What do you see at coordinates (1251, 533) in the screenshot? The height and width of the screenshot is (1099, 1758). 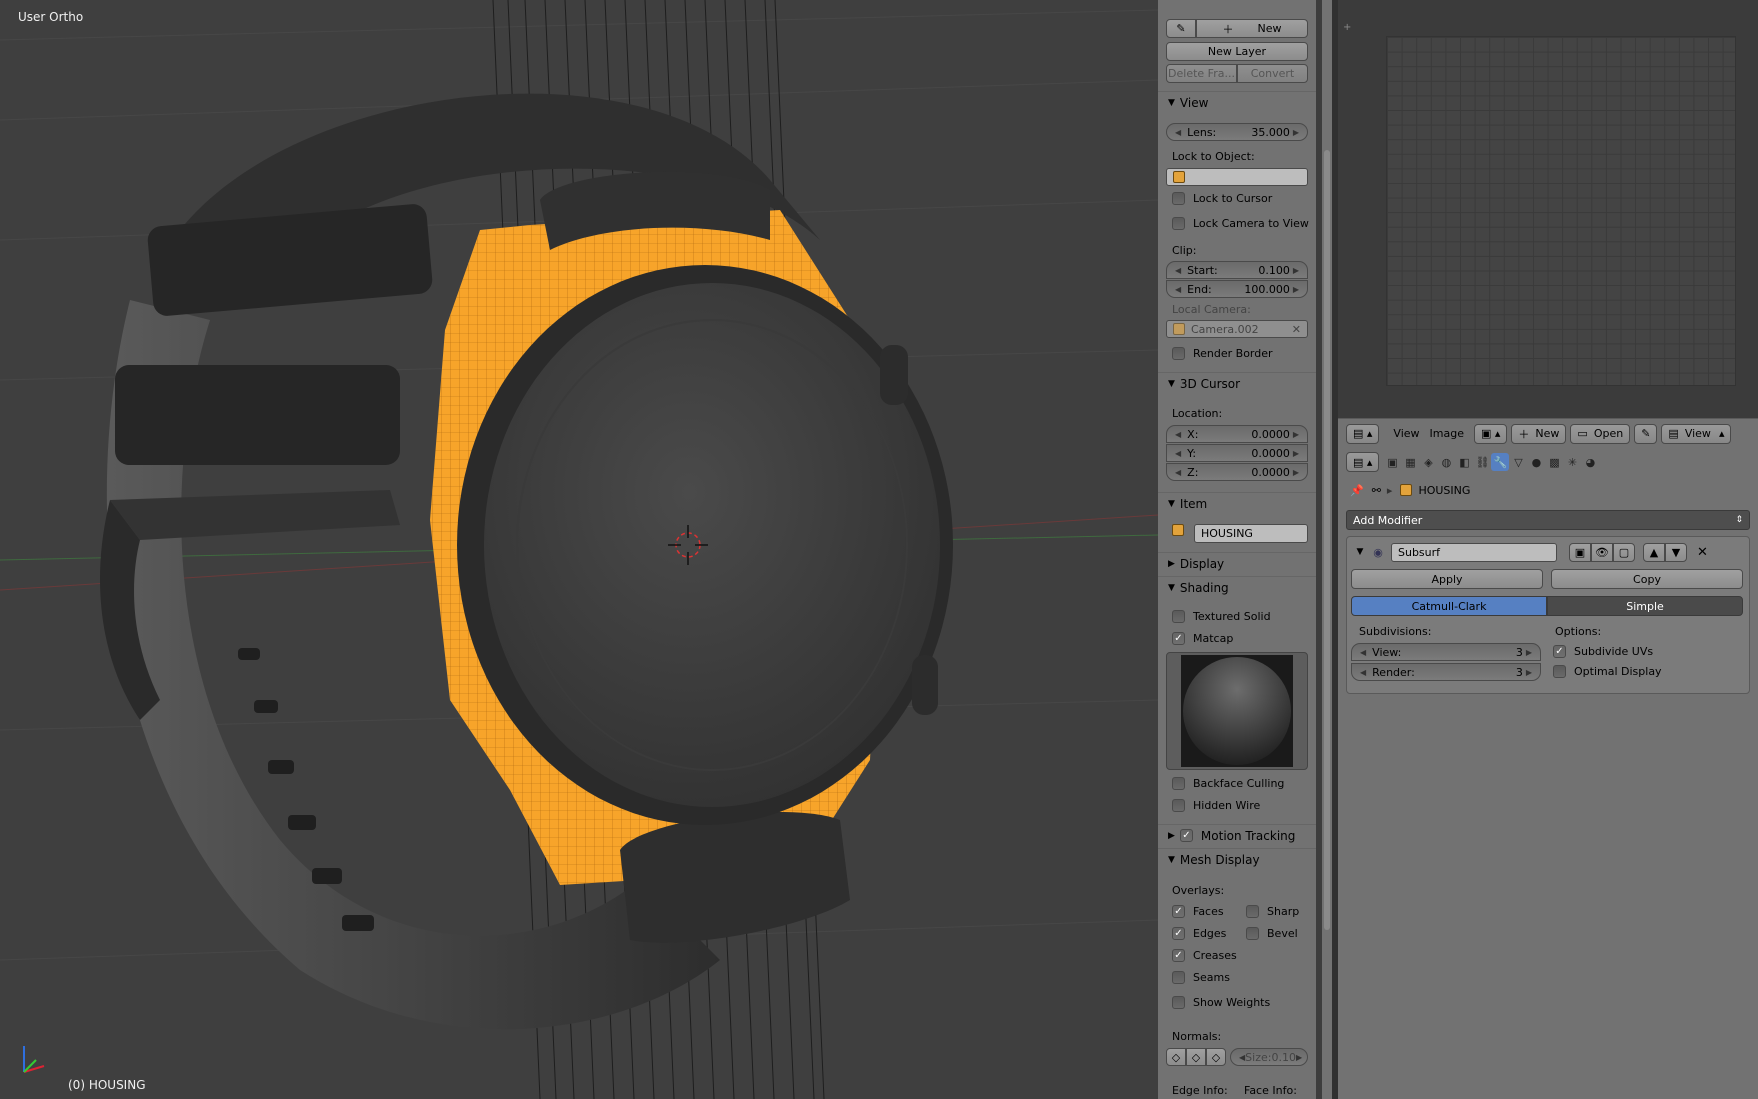 I see `item-name-field: HOUSING` at bounding box center [1251, 533].